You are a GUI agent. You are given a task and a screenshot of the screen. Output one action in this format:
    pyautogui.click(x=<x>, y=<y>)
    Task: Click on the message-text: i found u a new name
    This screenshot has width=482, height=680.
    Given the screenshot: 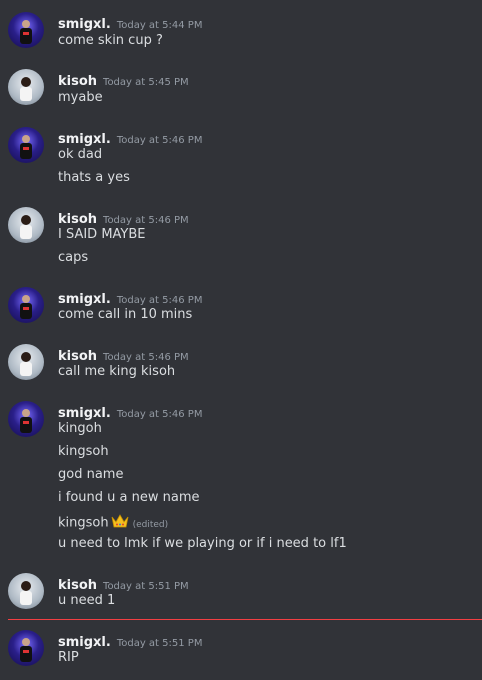 What is the action you would take?
    pyautogui.click(x=129, y=497)
    